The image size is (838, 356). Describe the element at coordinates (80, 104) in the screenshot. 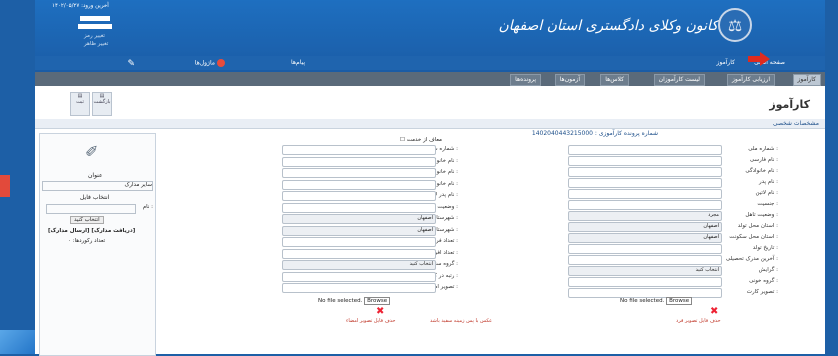

I see `save-button: ▤ ثبت` at that location.